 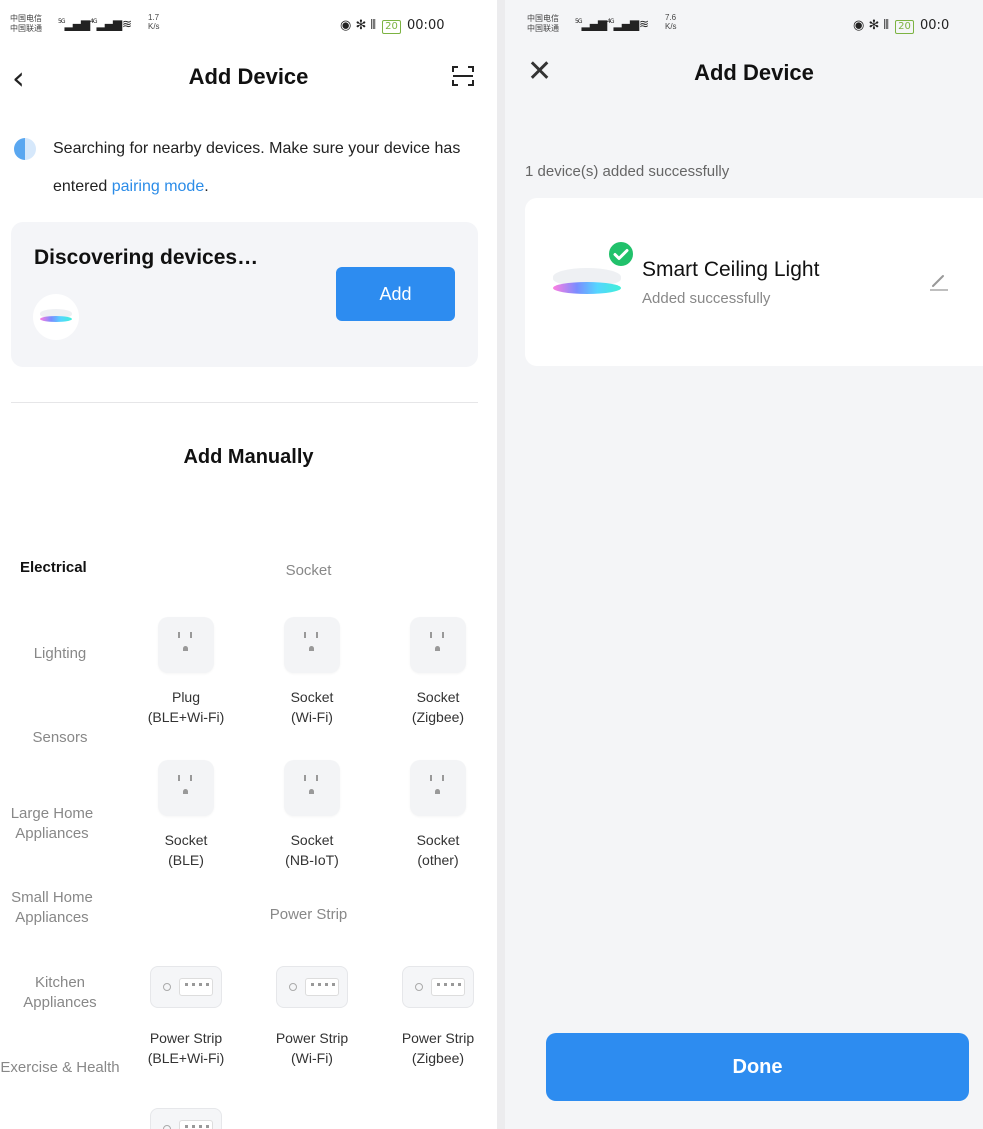 What do you see at coordinates (60, 654) in the screenshot?
I see `category-lighting: Lighting` at bounding box center [60, 654].